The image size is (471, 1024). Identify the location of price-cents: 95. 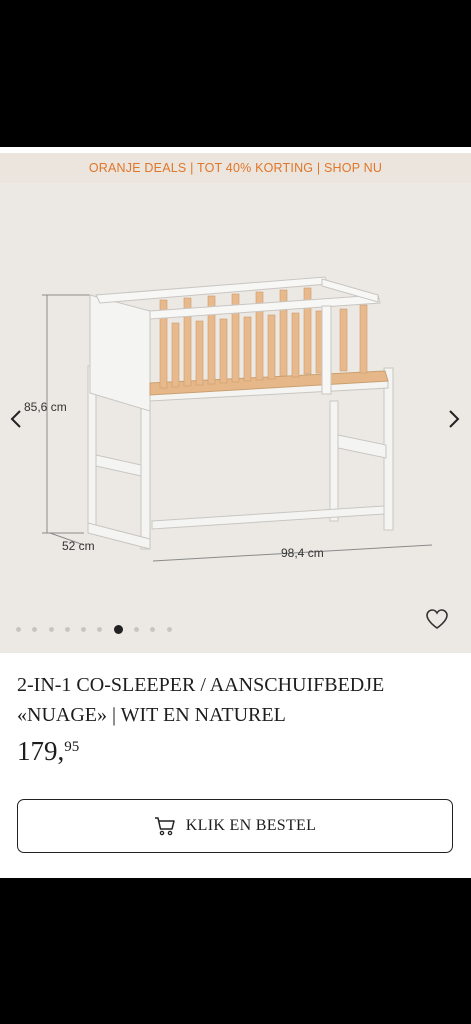
(72, 747).